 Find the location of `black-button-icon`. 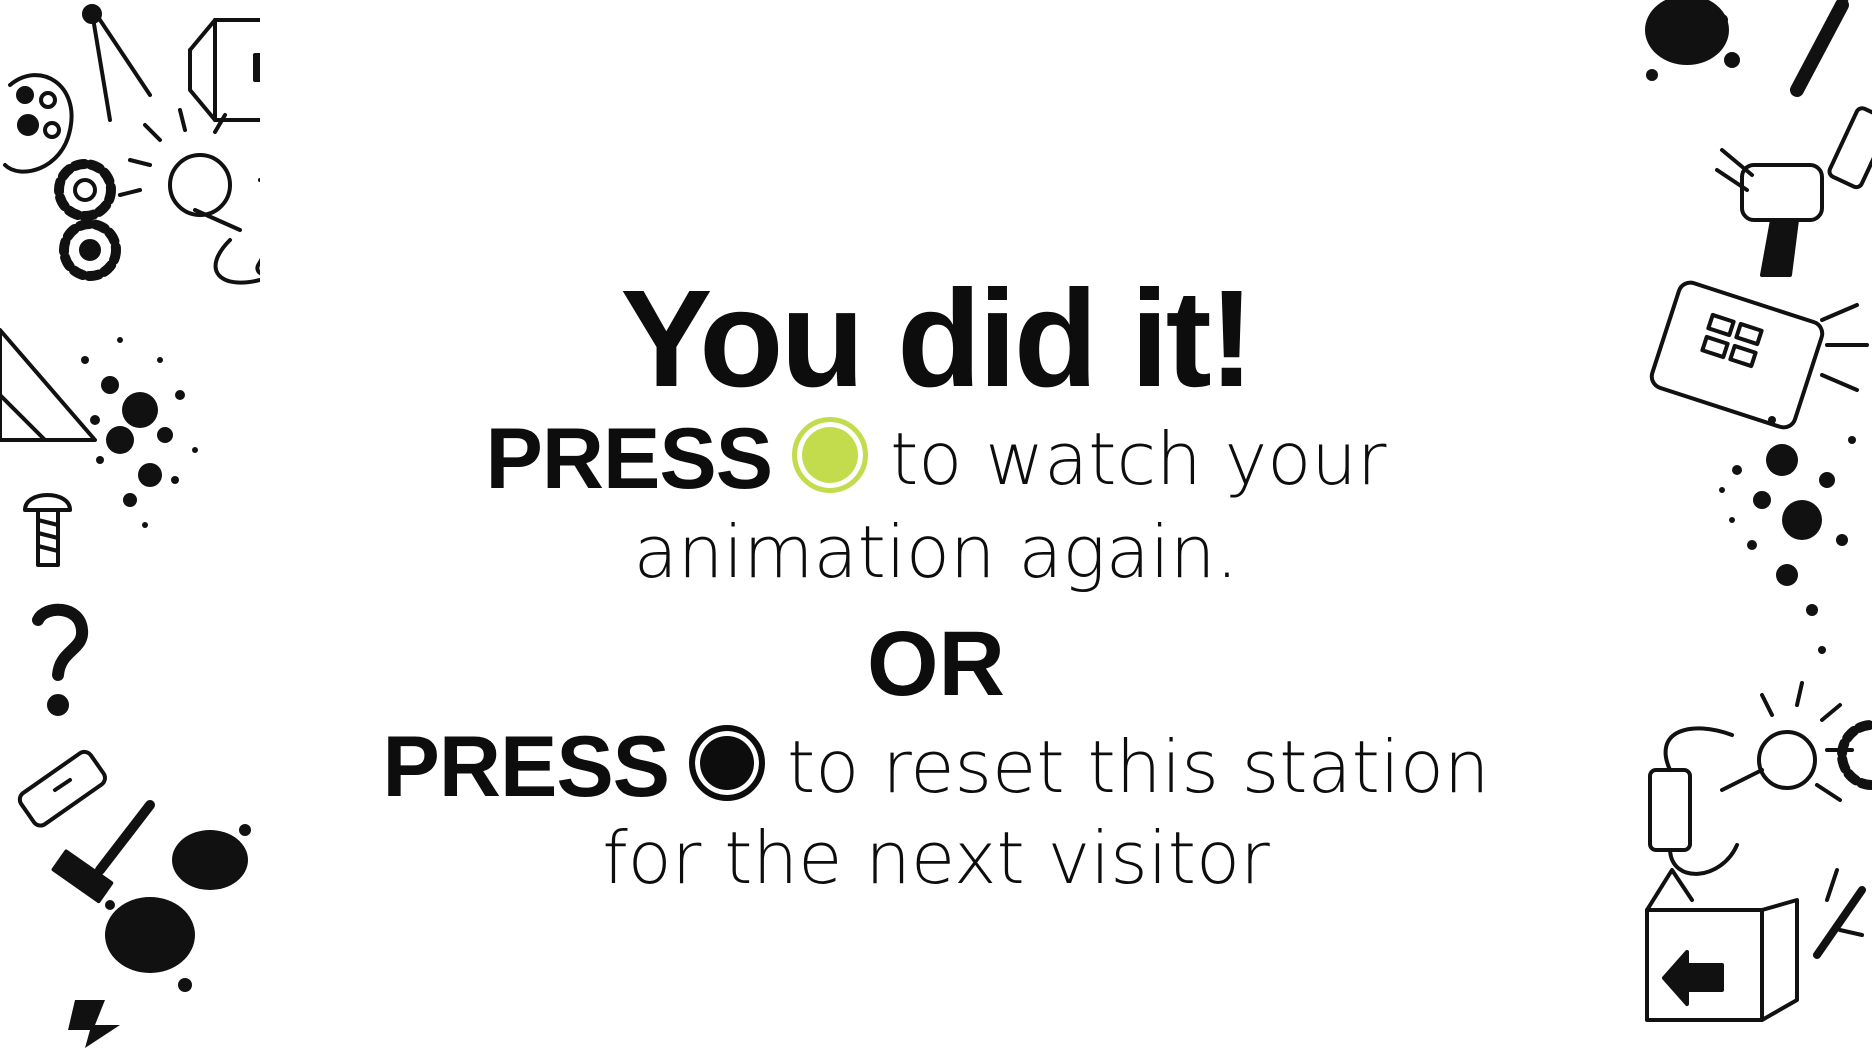

black-button-icon is located at coordinates (727, 763).